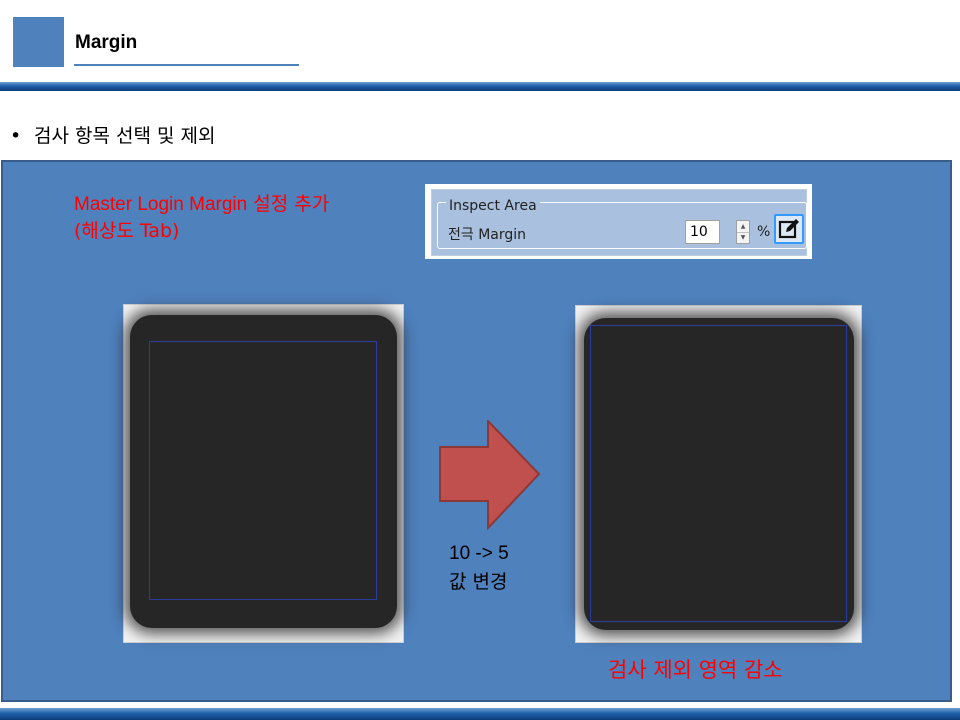  I want to click on after-inspect-region, so click(718, 473).